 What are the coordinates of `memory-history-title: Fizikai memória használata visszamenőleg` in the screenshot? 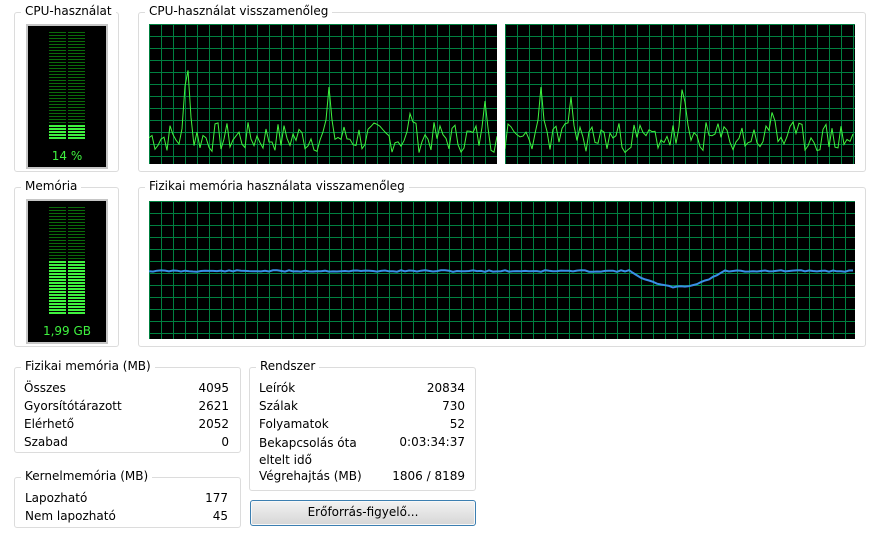 It's located at (277, 186).